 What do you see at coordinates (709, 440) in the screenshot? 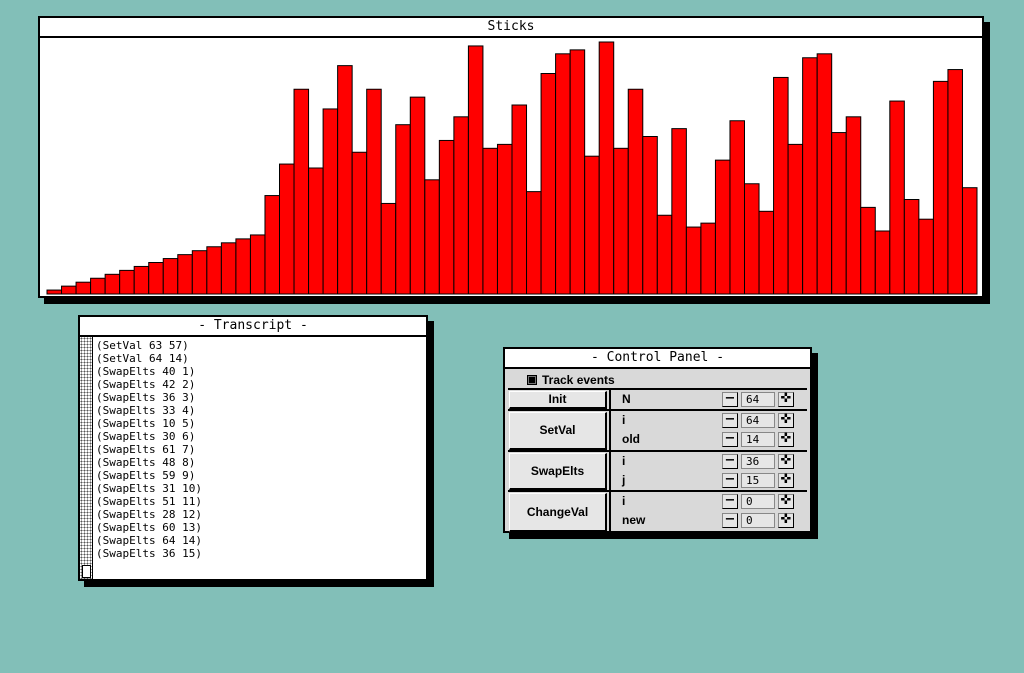
I see `param-row: old −14 ✜` at bounding box center [709, 440].